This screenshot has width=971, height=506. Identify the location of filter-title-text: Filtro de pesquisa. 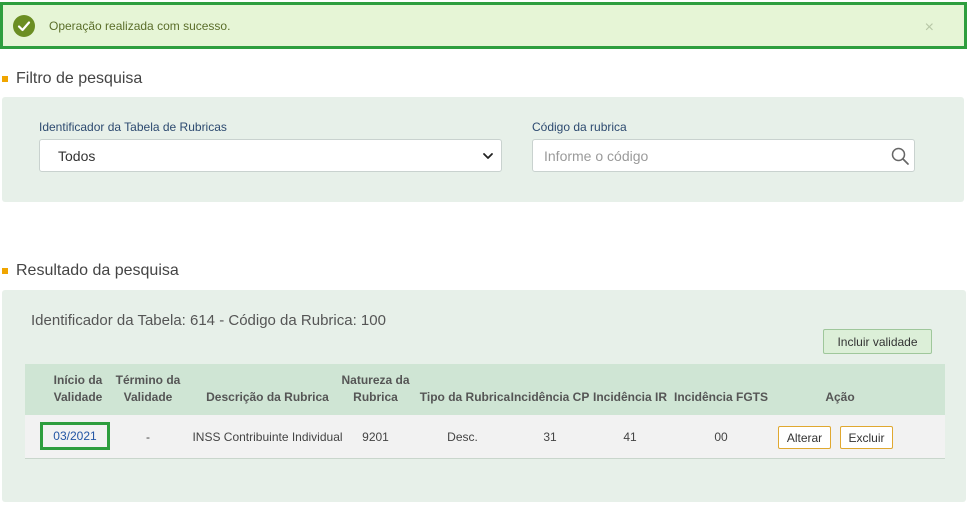
(79, 78).